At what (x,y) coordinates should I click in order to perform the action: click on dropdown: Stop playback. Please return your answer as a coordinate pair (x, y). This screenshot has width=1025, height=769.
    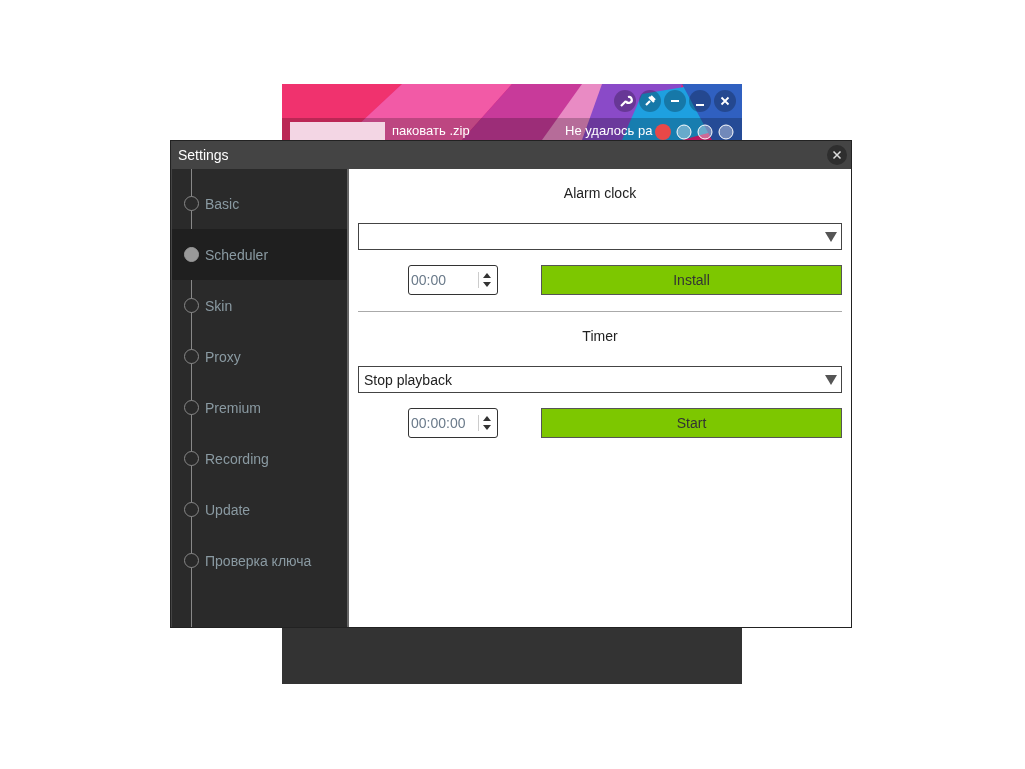
    Looking at the image, I should click on (600, 379).